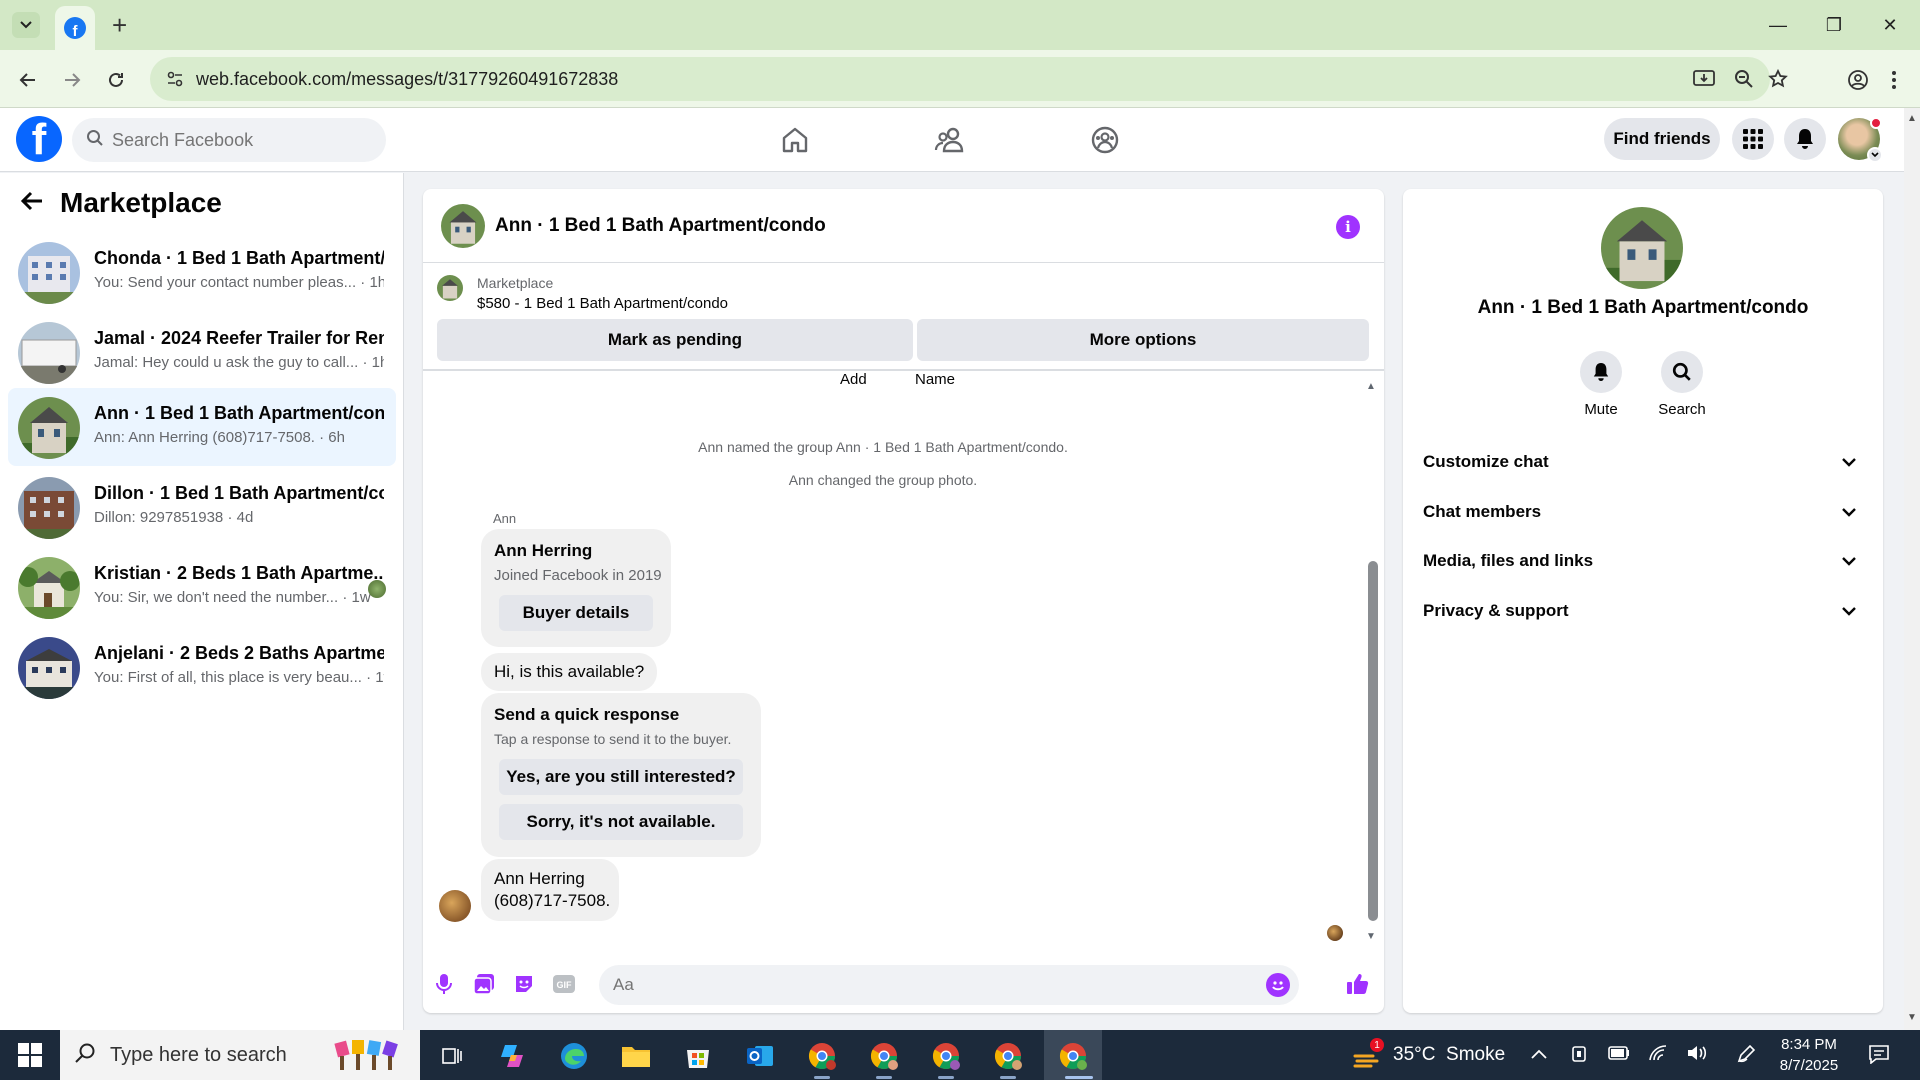 The image size is (1920, 1080). What do you see at coordinates (946, 1056) in the screenshot?
I see `chrome-profile-3-icon` at bounding box center [946, 1056].